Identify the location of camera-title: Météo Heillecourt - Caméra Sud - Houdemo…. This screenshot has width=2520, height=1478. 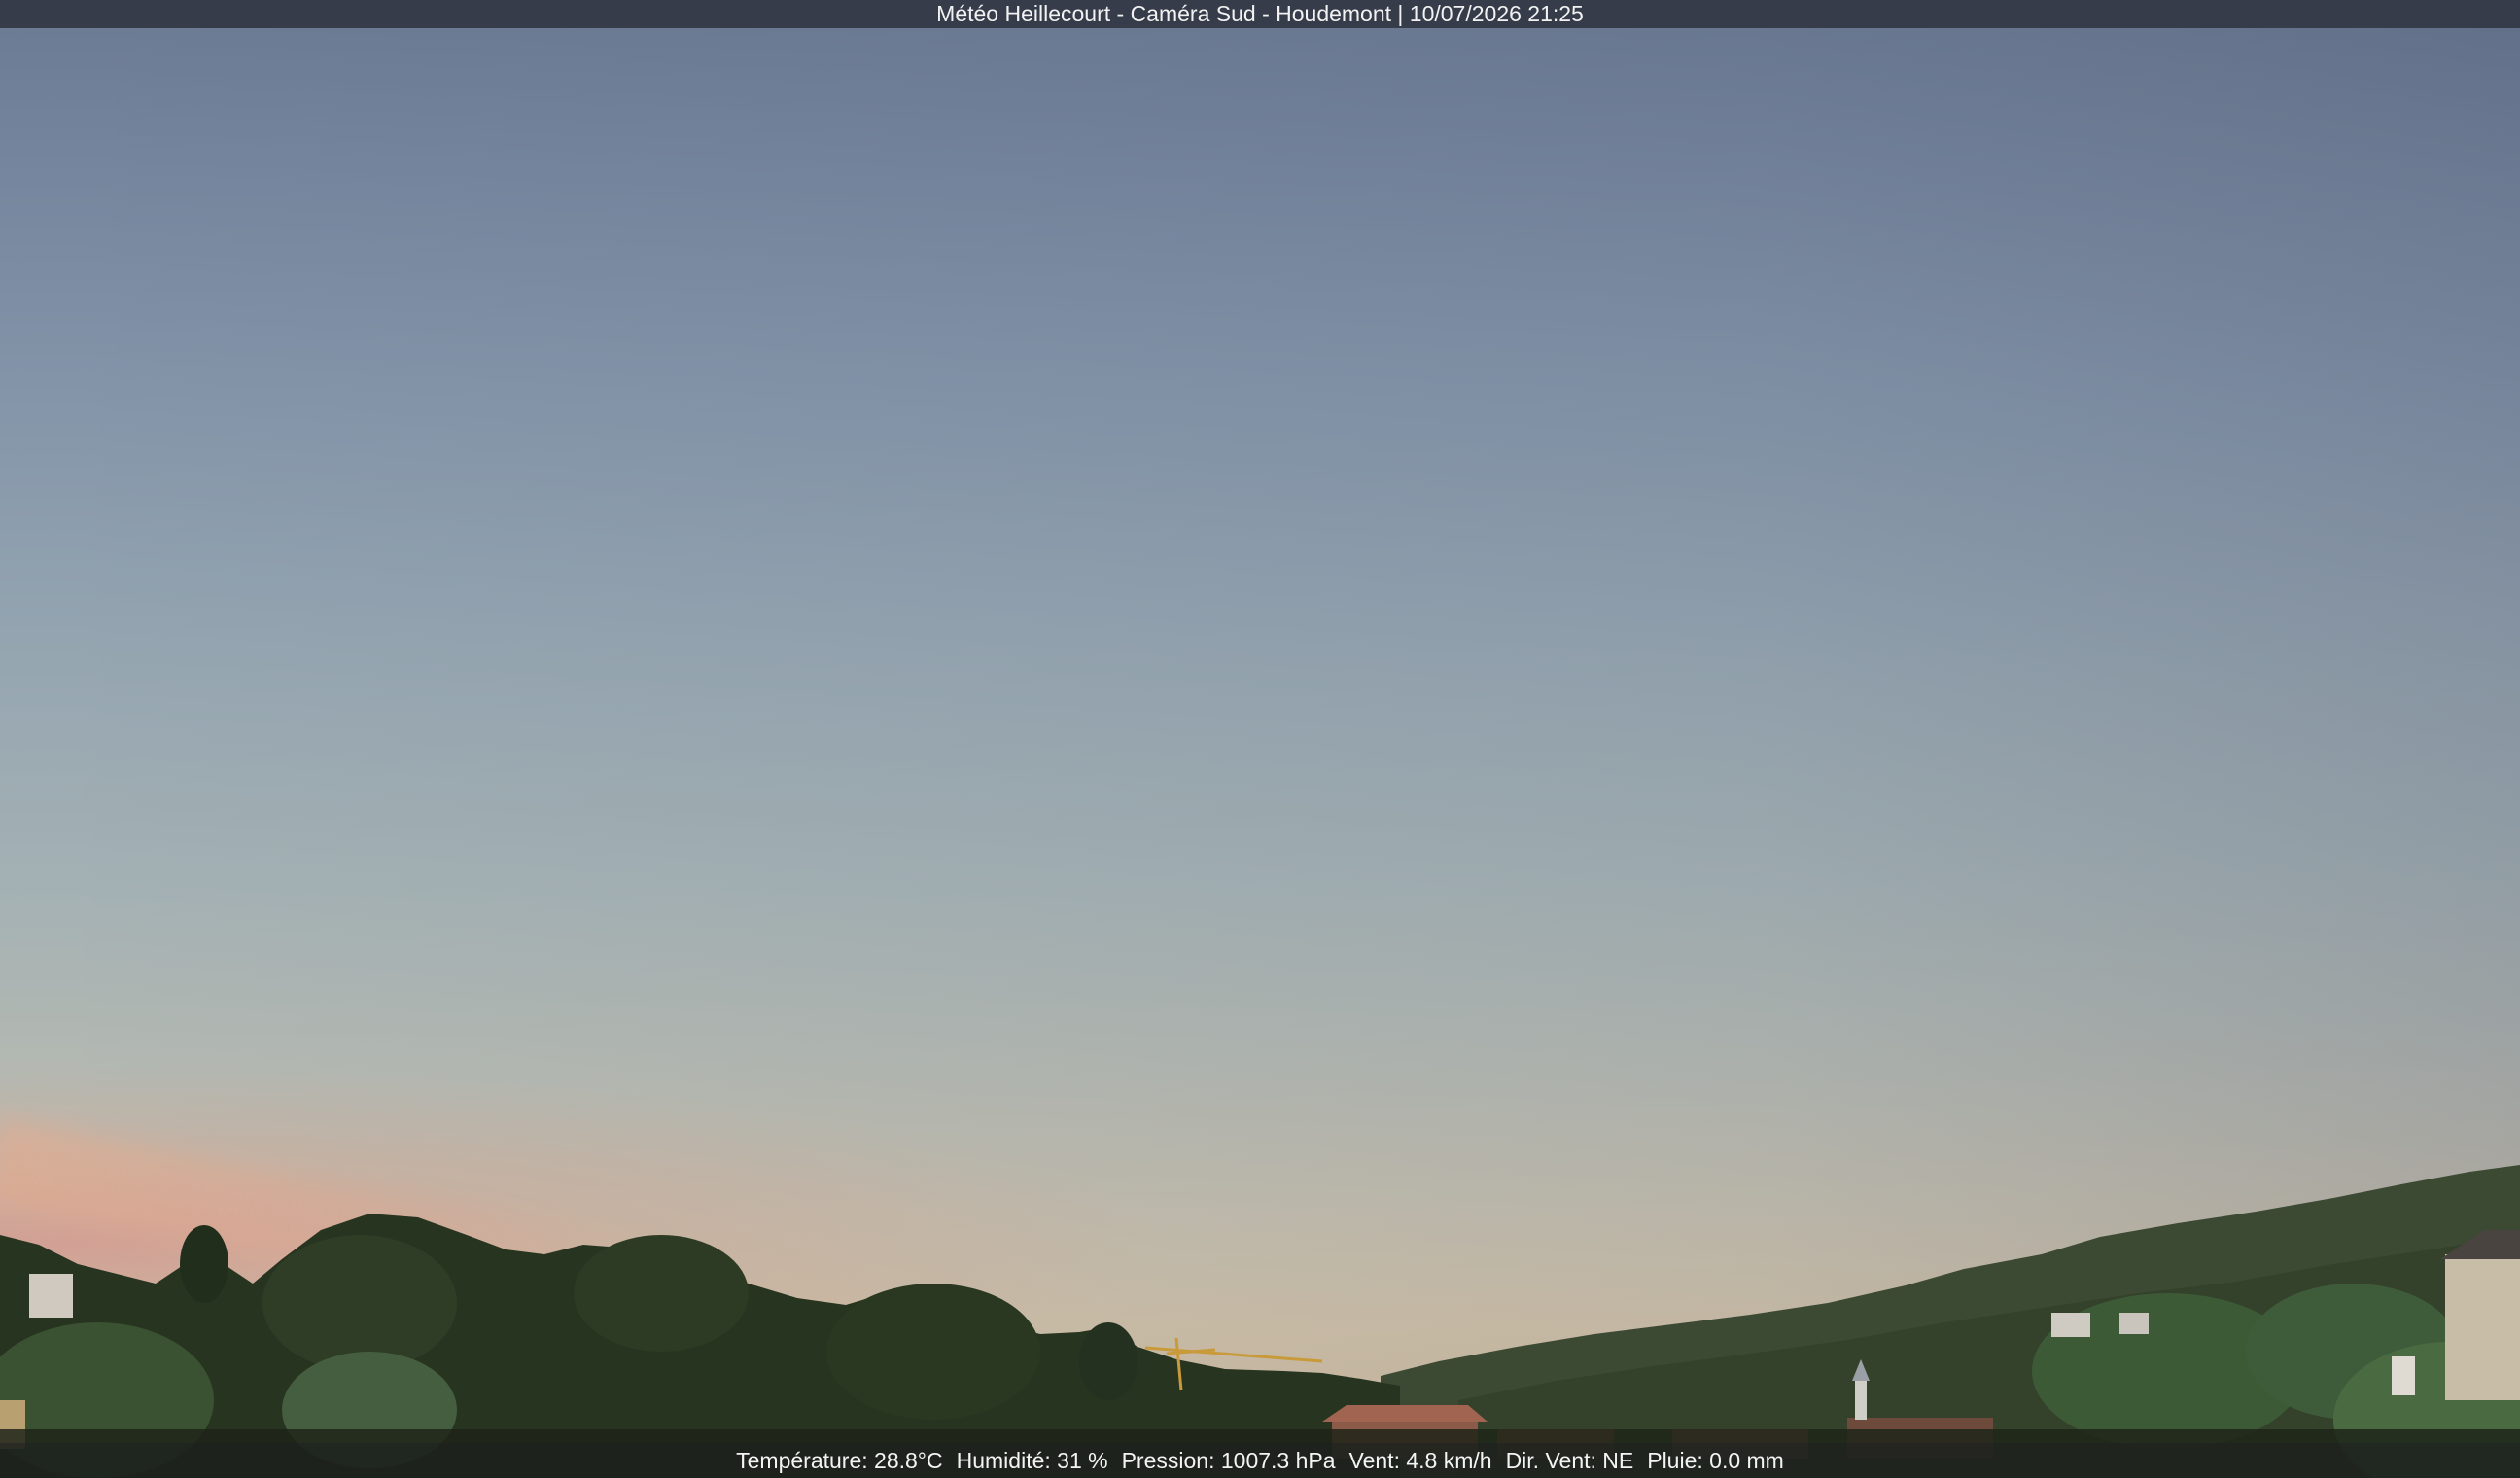
(1260, 13).